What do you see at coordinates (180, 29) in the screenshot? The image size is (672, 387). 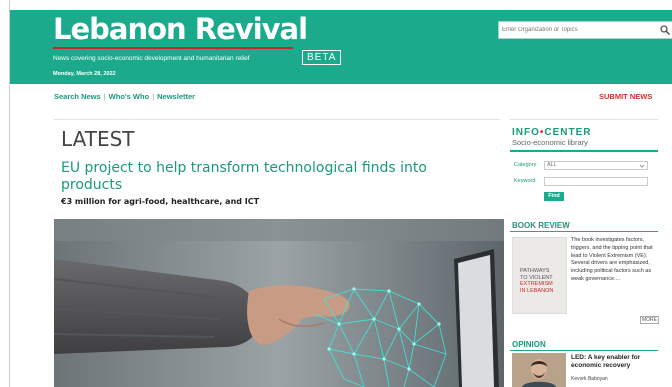 I see `site-logo: Lebanon Revival` at bounding box center [180, 29].